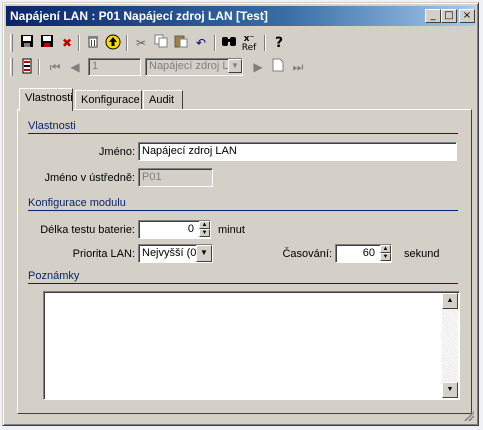  I want to click on previous-record-icon: ◀, so click(75, 67).